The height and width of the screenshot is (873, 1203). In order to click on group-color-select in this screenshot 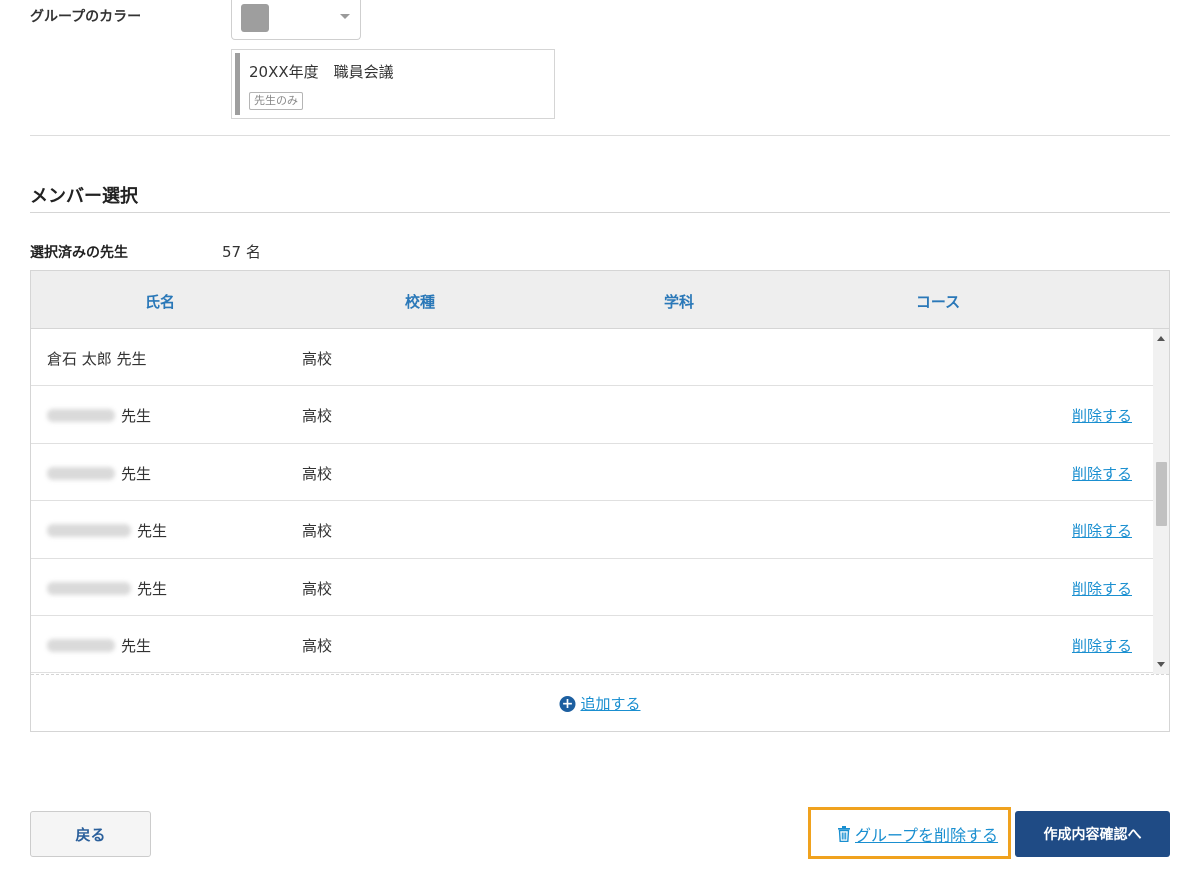, I will do `click(296, 20)`.